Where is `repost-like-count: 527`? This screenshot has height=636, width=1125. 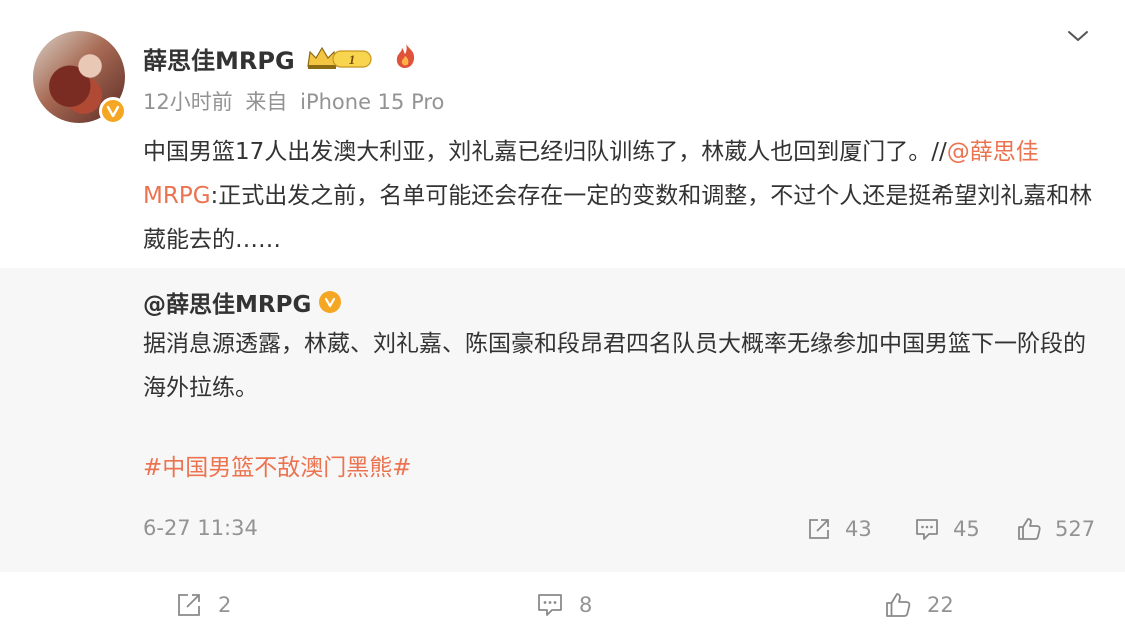
repost-like-count: 527 is located at coordinates (1075, 529).